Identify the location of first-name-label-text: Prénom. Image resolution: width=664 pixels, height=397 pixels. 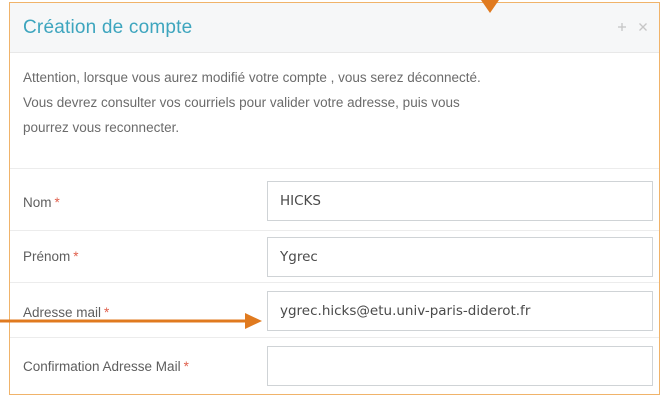
(47, 256).